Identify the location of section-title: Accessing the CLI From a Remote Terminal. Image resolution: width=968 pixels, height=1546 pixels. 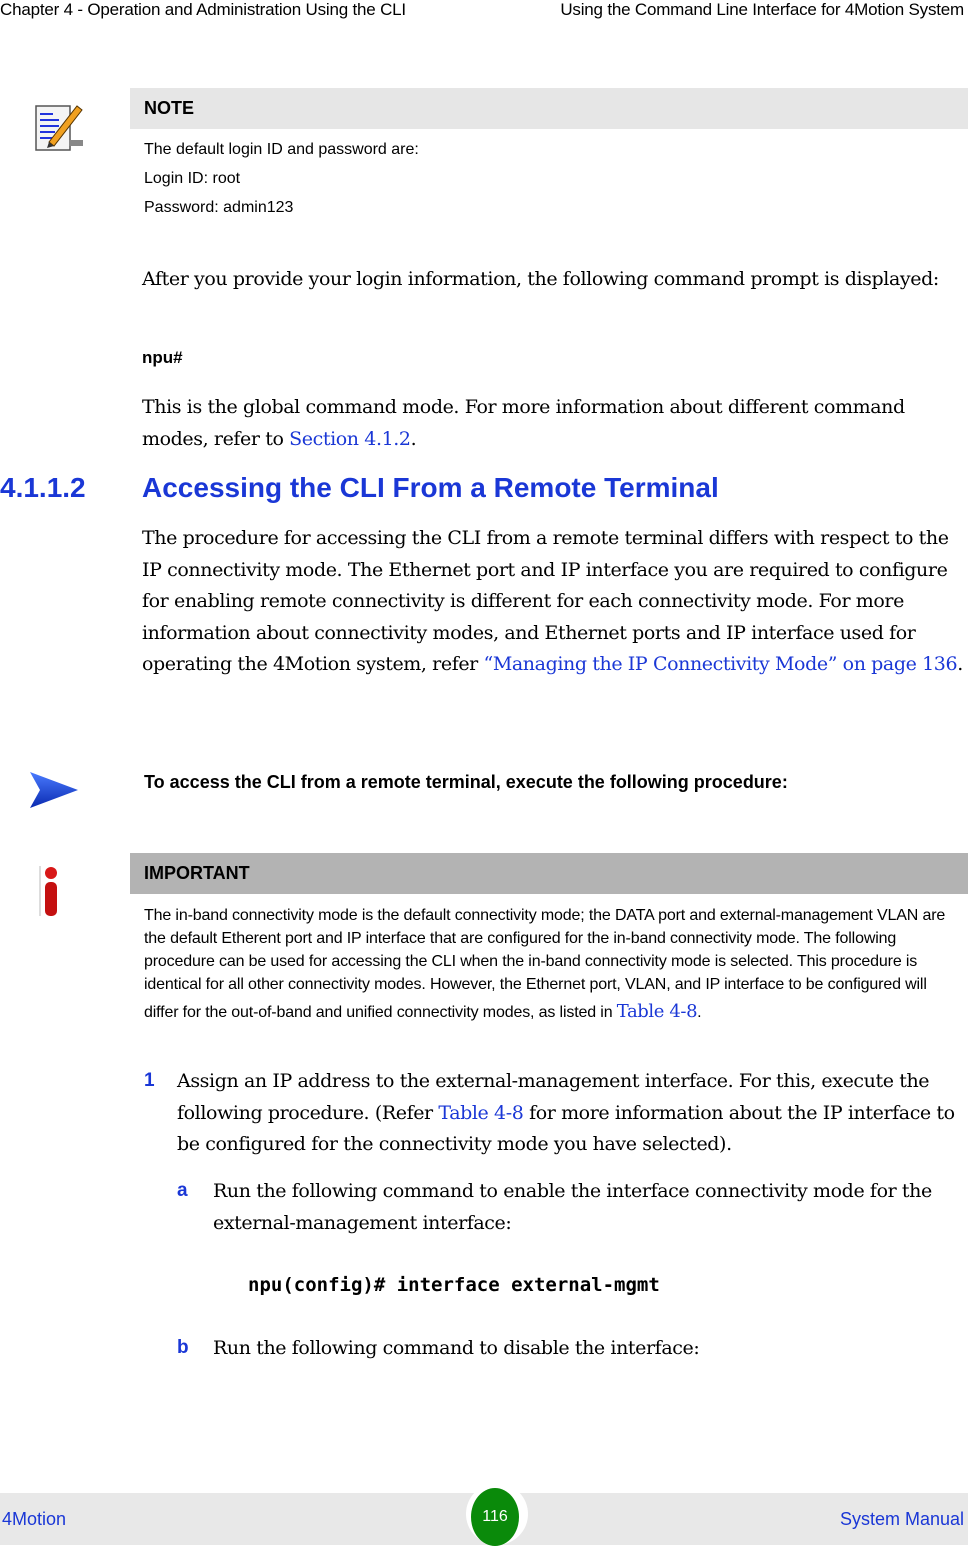
(430, 487).